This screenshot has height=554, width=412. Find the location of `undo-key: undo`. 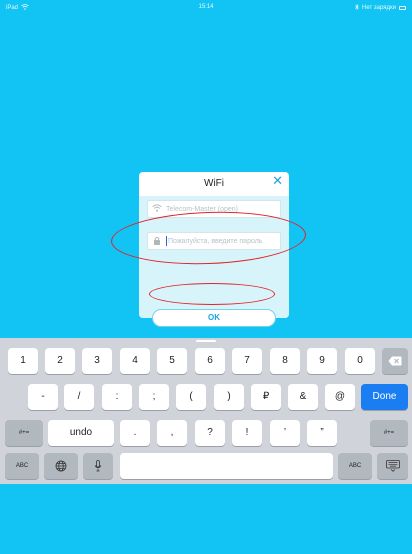

undo-key: undo is located at coordinates (81, 433).